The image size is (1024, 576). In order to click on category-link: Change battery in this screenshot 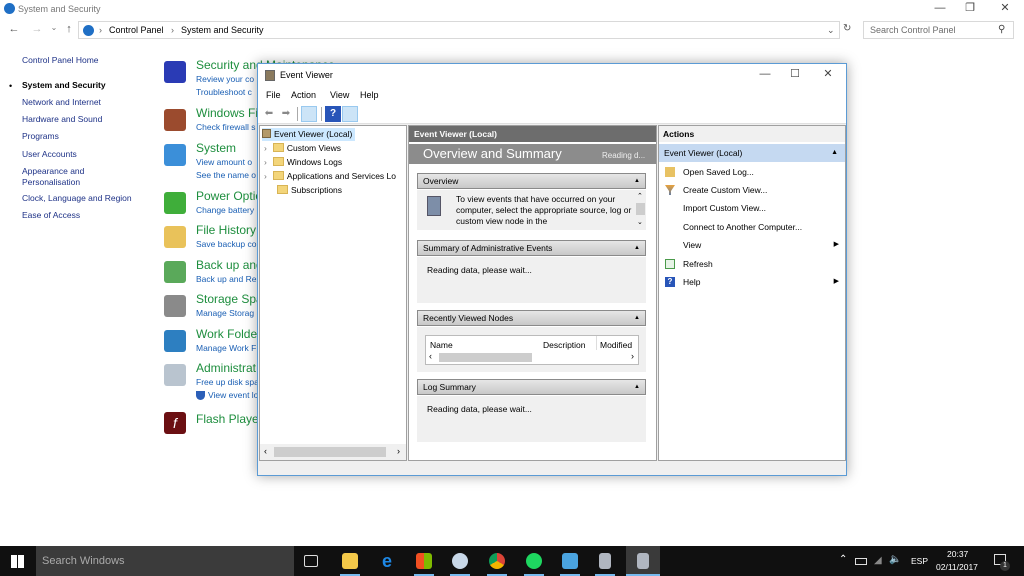, I will do `click(225, 210)`.